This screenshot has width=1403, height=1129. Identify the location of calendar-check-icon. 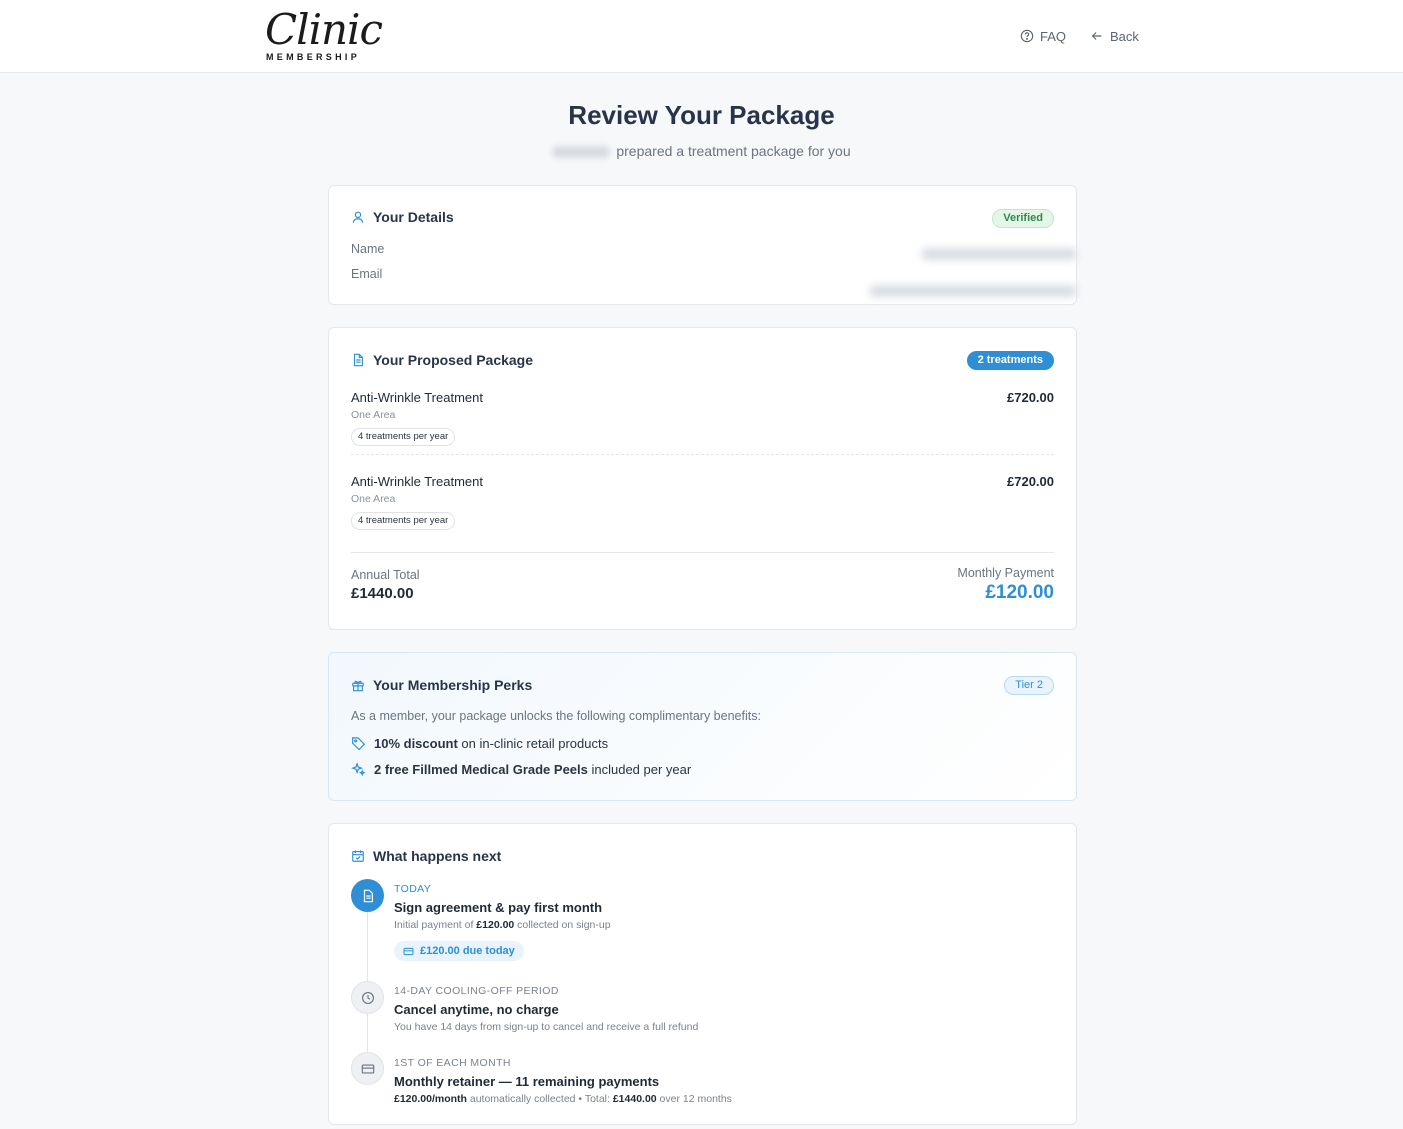
(358, 856).